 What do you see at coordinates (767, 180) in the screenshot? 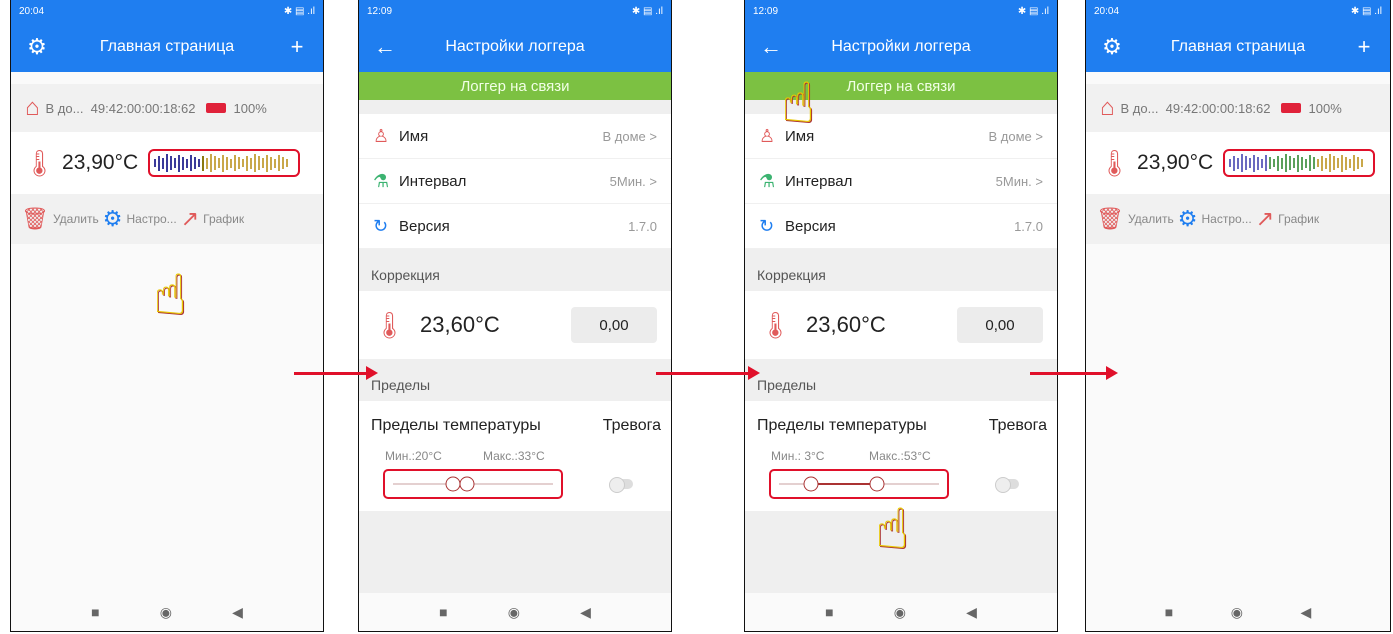
I see `flask-icon: ⚗` at bounding box center [767, 180].